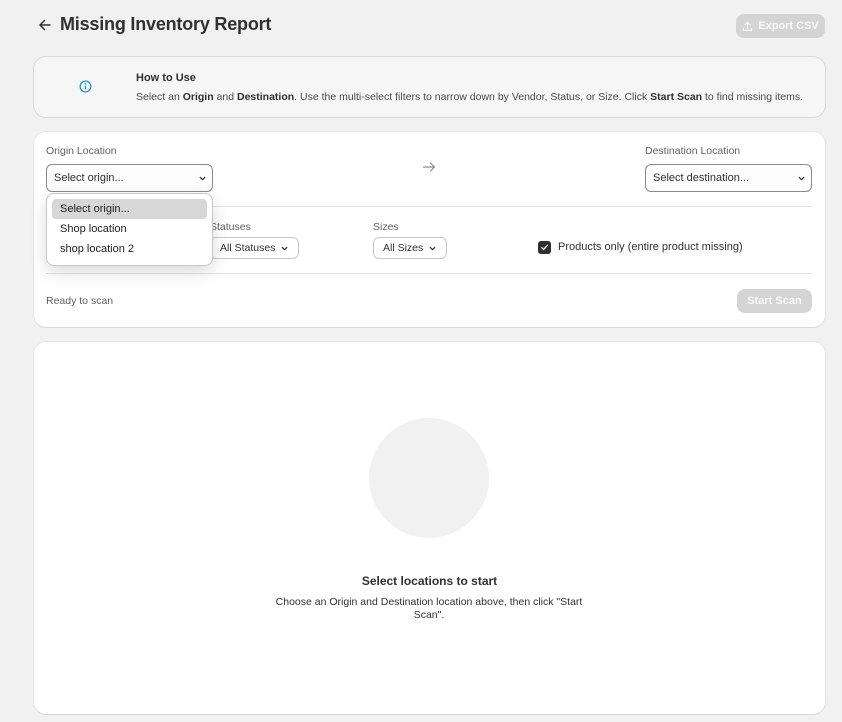  I want to click on statuses-filter: All Statuses, so click(255, 248).